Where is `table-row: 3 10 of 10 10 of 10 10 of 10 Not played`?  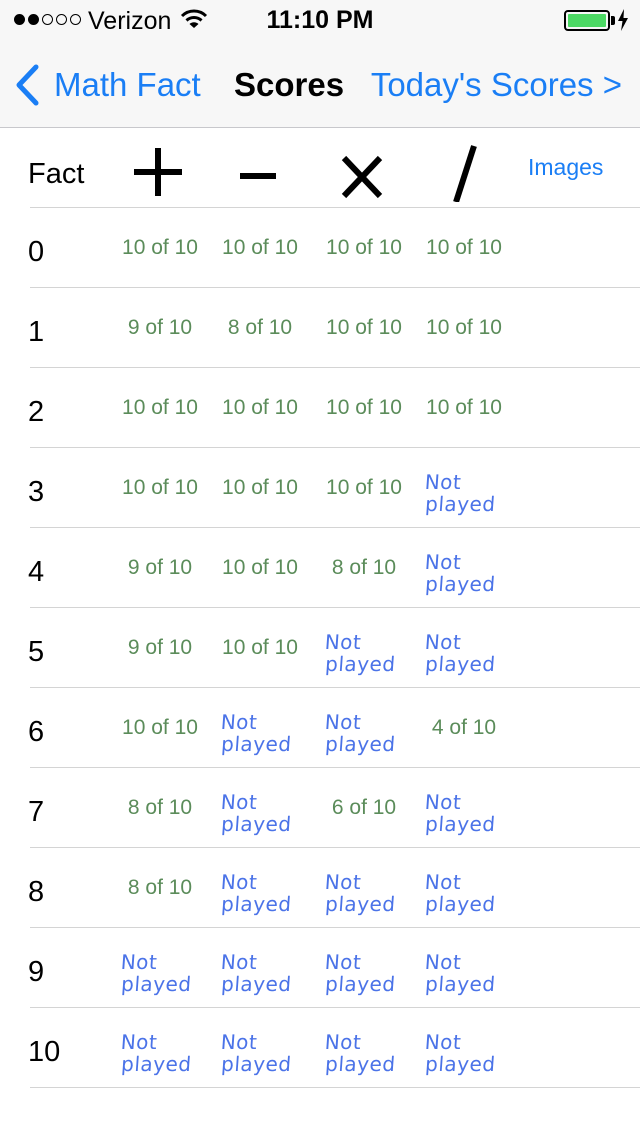 table-row: 3 10 of 10 10 of 10 10 of 10 Not played is located at coordinates (334, 488).